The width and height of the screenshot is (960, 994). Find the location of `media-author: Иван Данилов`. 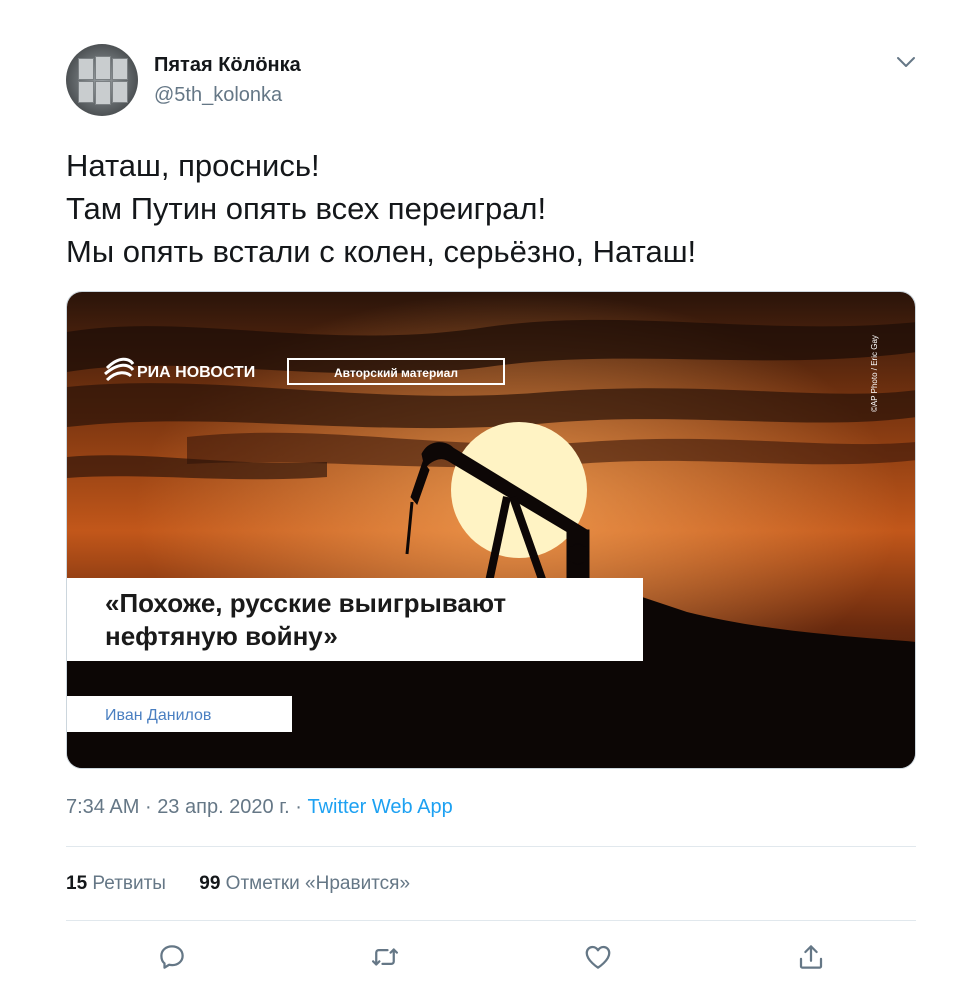

media-author: Иван Данилов is located at coordinates (158, 715).